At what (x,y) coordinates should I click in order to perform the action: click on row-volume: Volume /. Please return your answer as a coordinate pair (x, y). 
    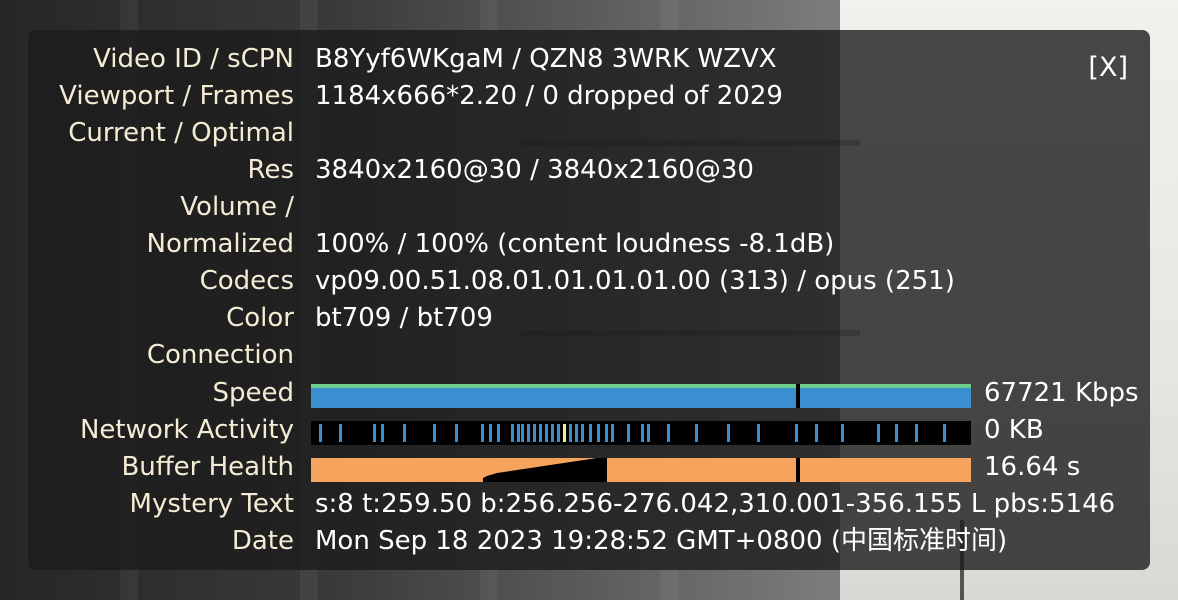
    Looking at the image, I should click on (589, 207).